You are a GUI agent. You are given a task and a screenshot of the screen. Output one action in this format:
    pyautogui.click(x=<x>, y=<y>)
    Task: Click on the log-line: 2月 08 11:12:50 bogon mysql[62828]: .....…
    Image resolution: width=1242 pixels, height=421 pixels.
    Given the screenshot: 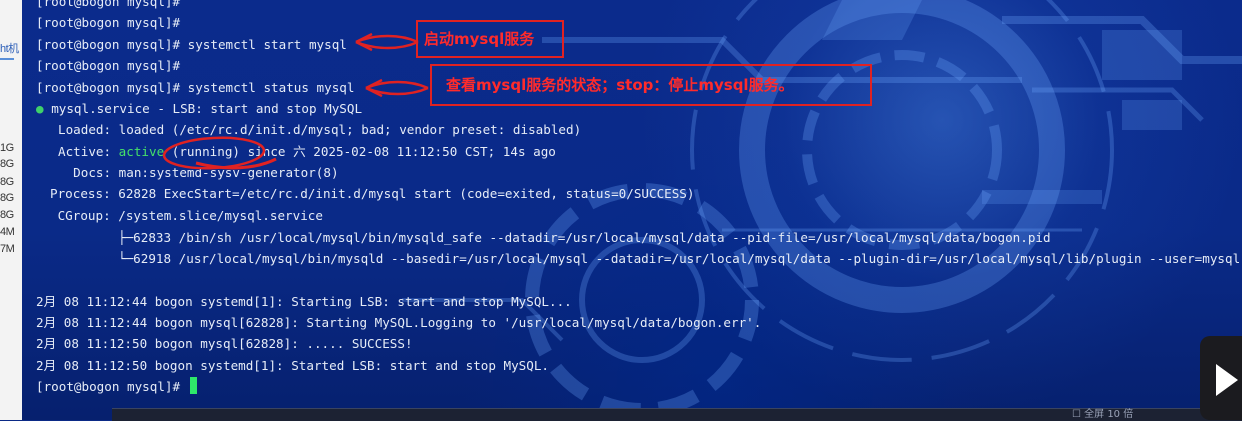 What is the action you would take?
    pyautogui.click(x=224, y=343)
    